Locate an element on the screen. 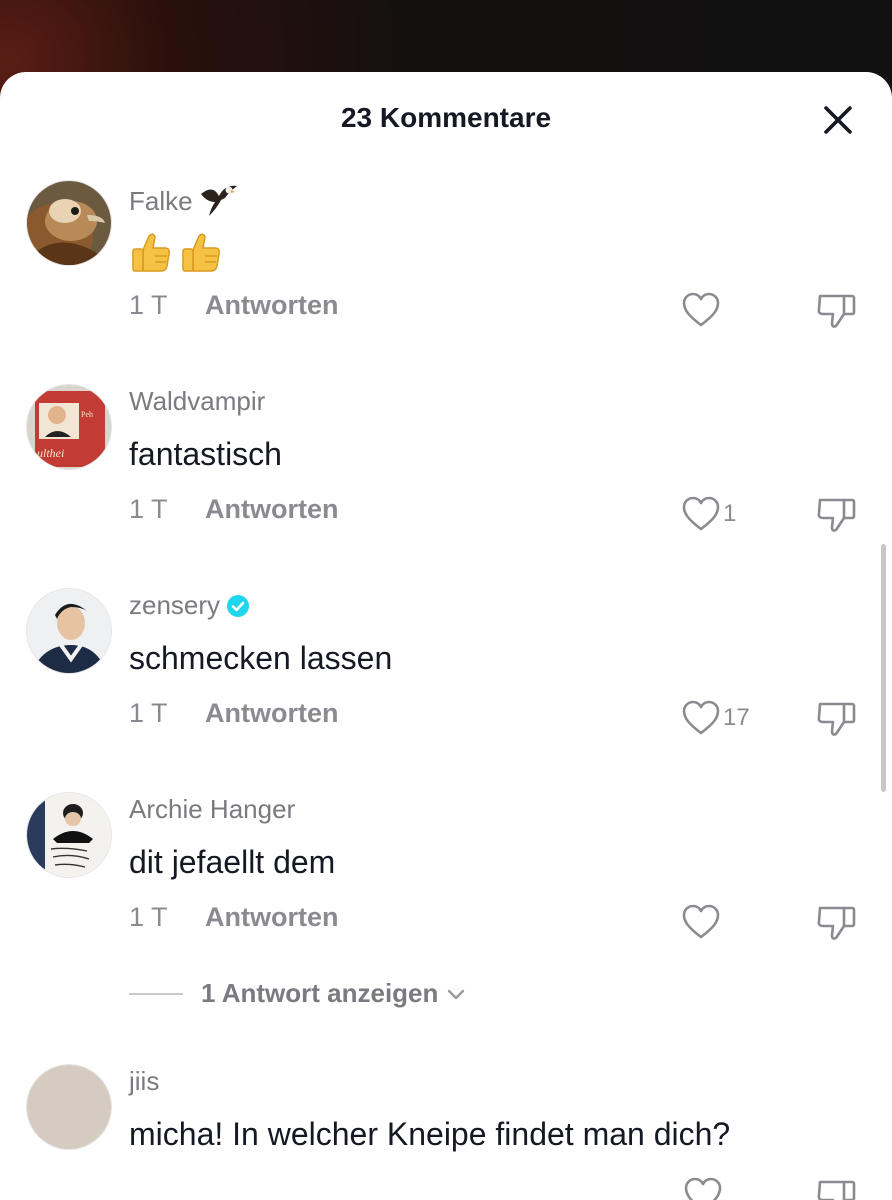 The width and height of the screenshot is (892, 1200). replies-divider is located at coordinates (156, 993).